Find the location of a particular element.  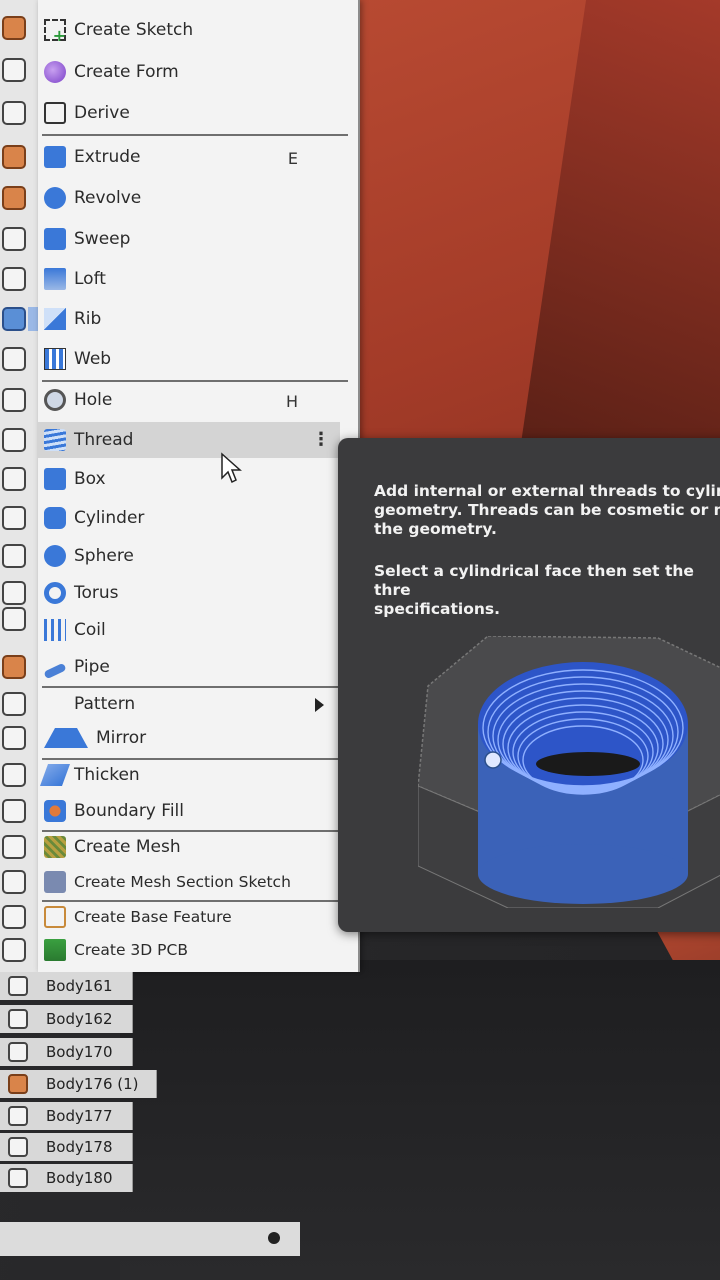

hole-icon is located at coordinates (55, 400).